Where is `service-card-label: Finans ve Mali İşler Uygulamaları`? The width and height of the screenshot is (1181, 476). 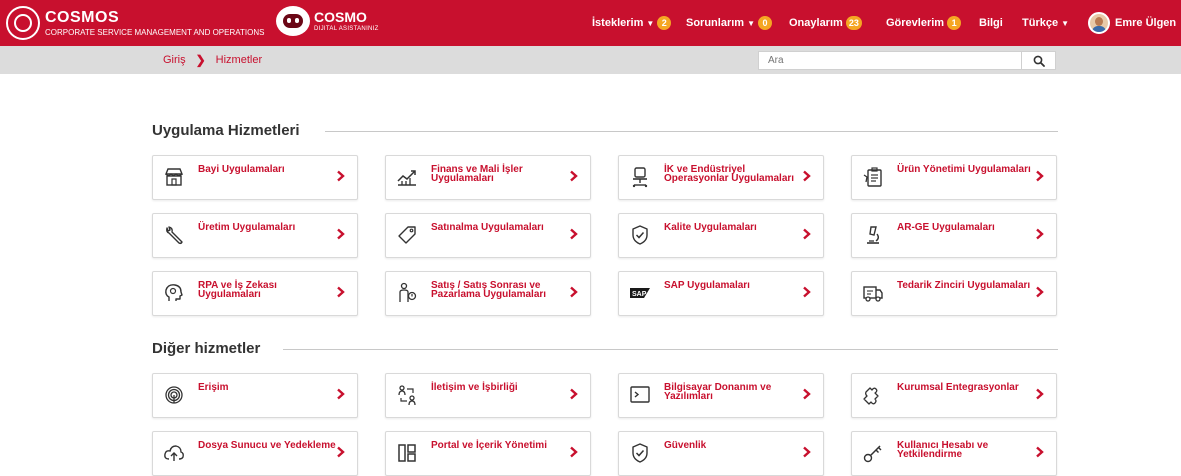
service-card-label: Finans ve Mali İşler Uygulamaları is located at coordinates (477, 174).